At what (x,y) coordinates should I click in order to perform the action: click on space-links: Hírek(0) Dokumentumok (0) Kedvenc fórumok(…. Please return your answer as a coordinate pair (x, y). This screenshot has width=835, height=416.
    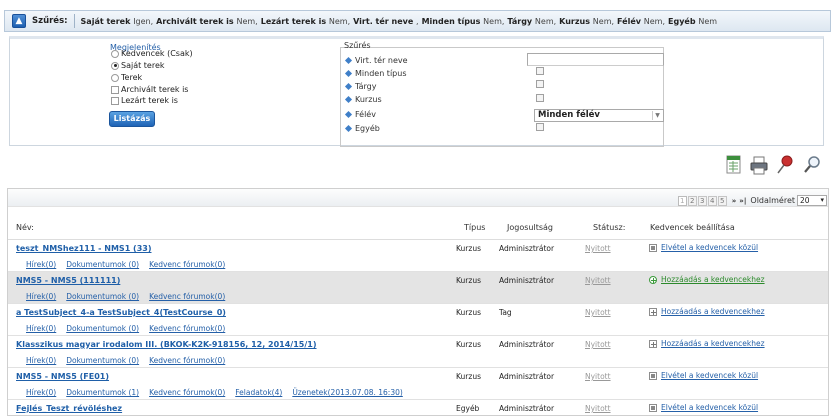
    Looking at the image, I should click on (130, 296).